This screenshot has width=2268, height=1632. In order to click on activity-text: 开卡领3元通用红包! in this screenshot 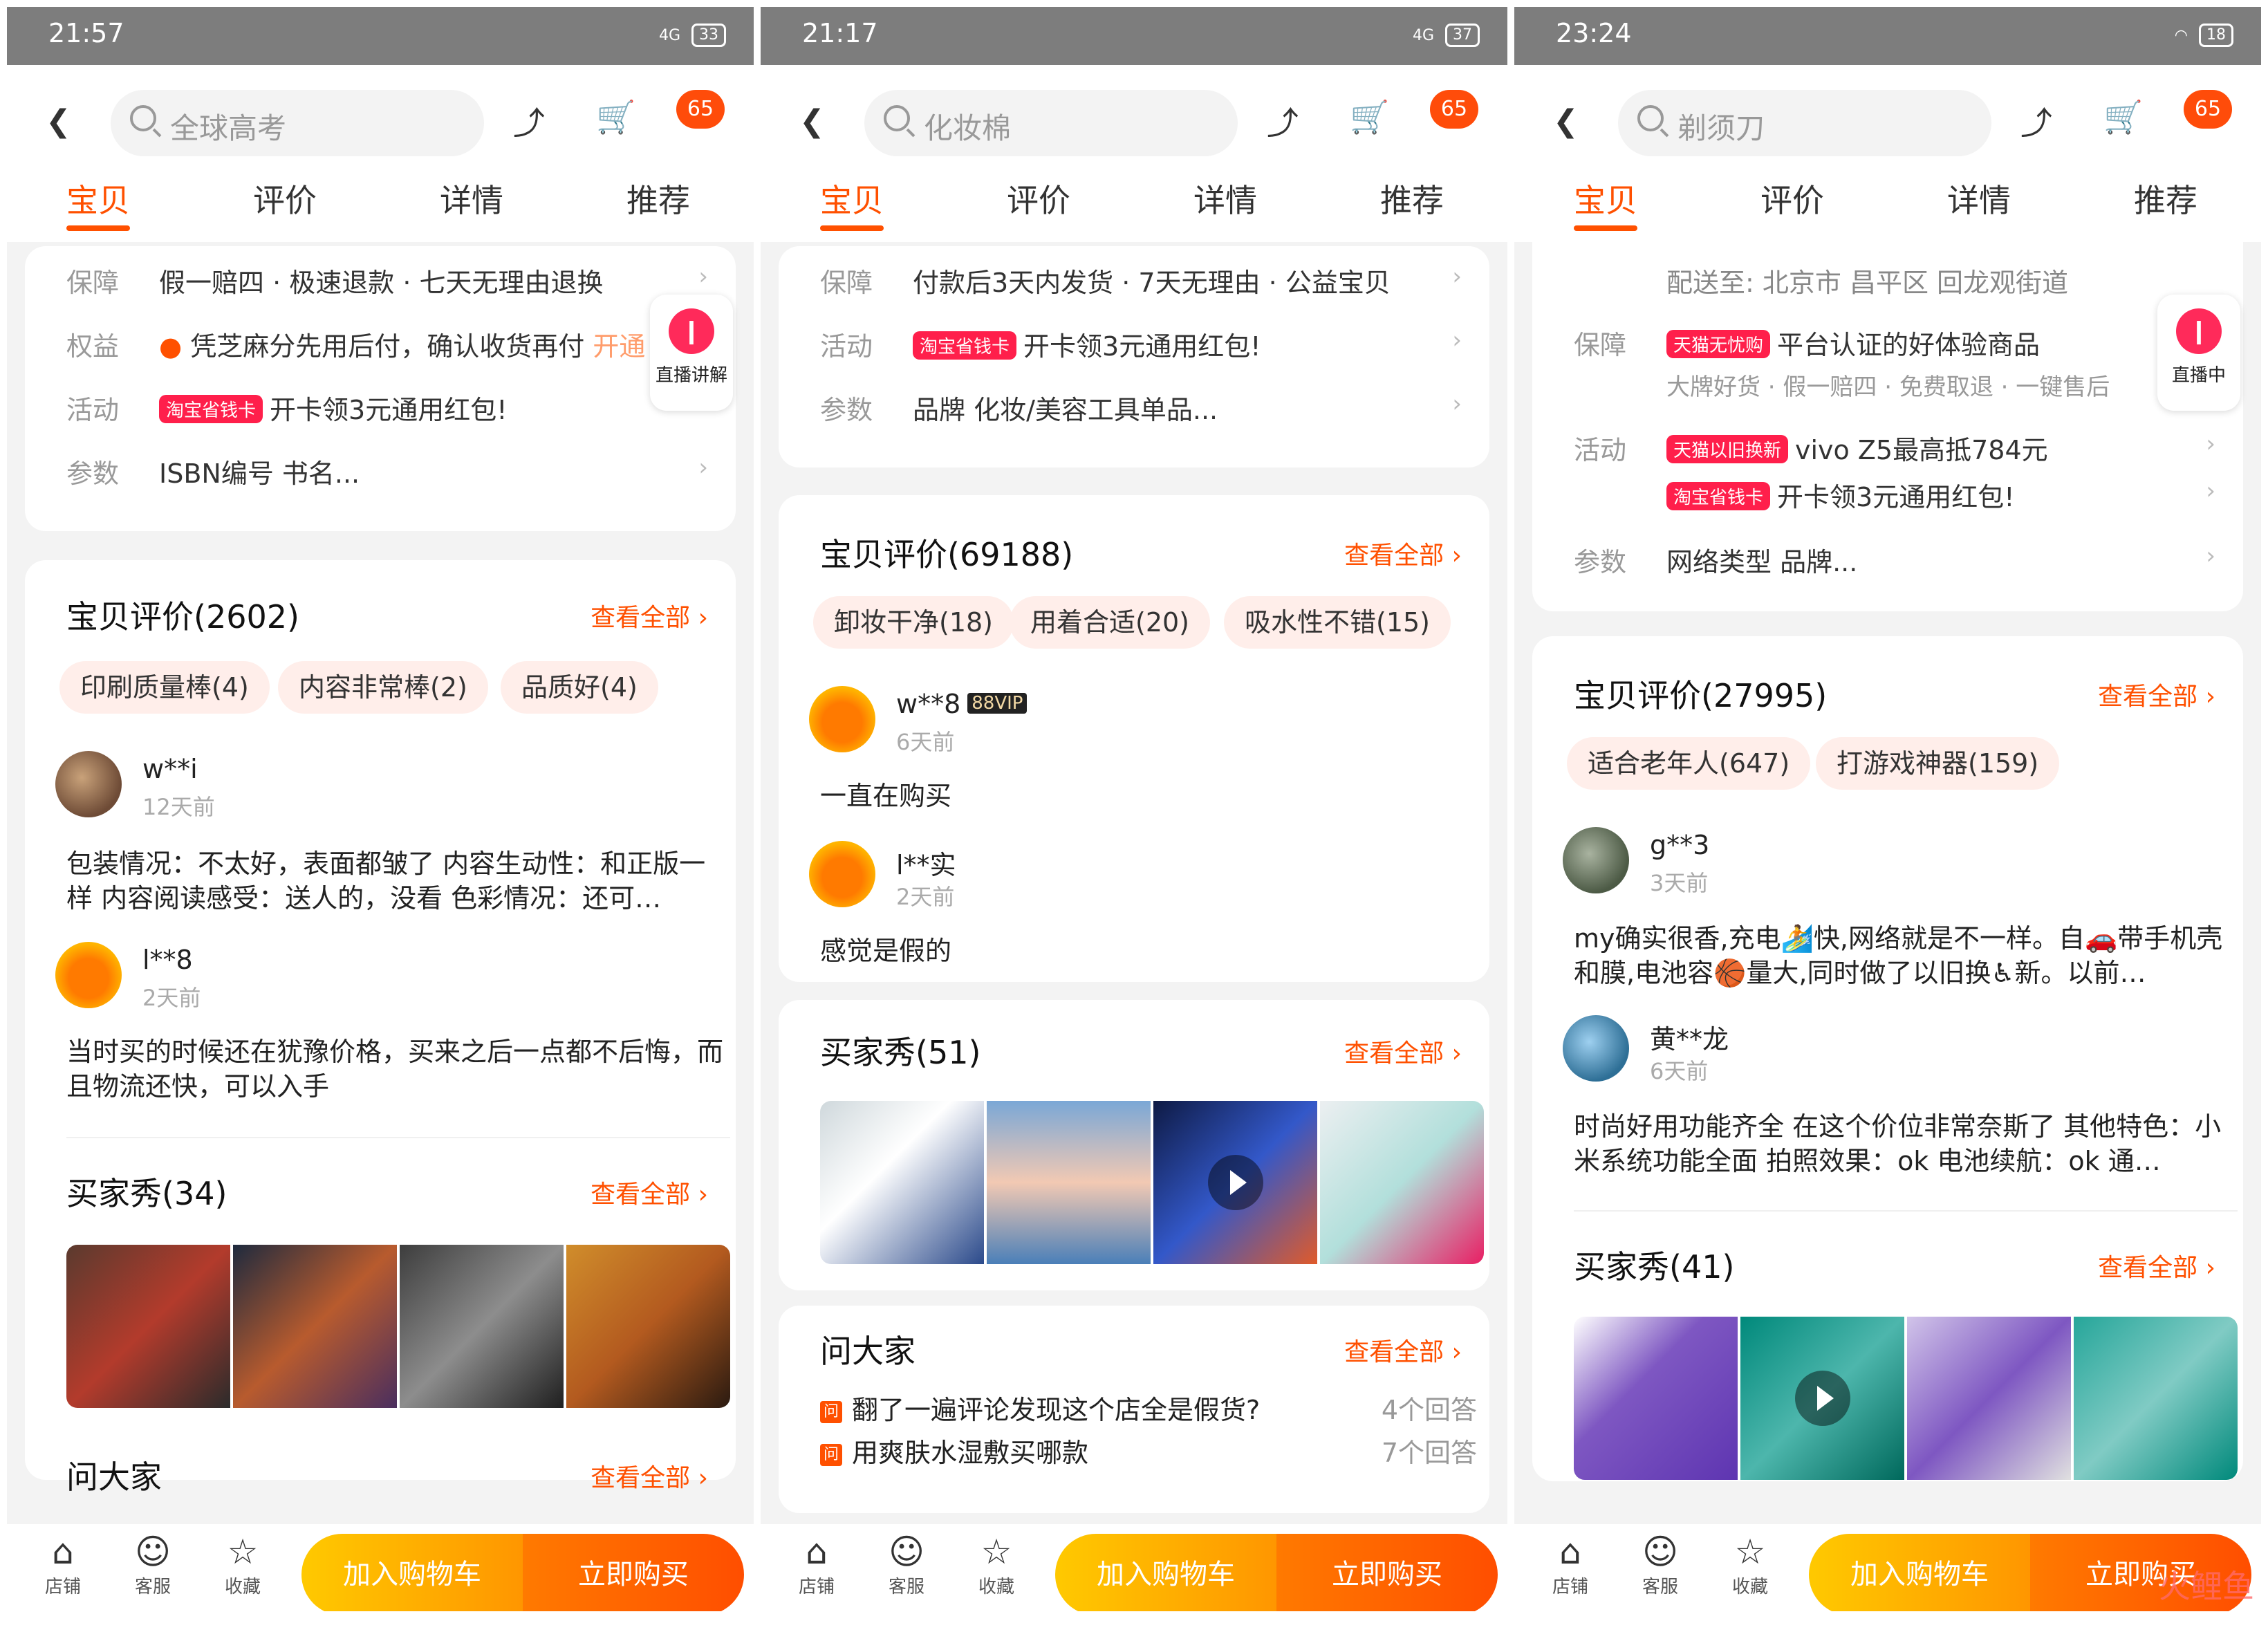, I will do `click(1896, 497)`.